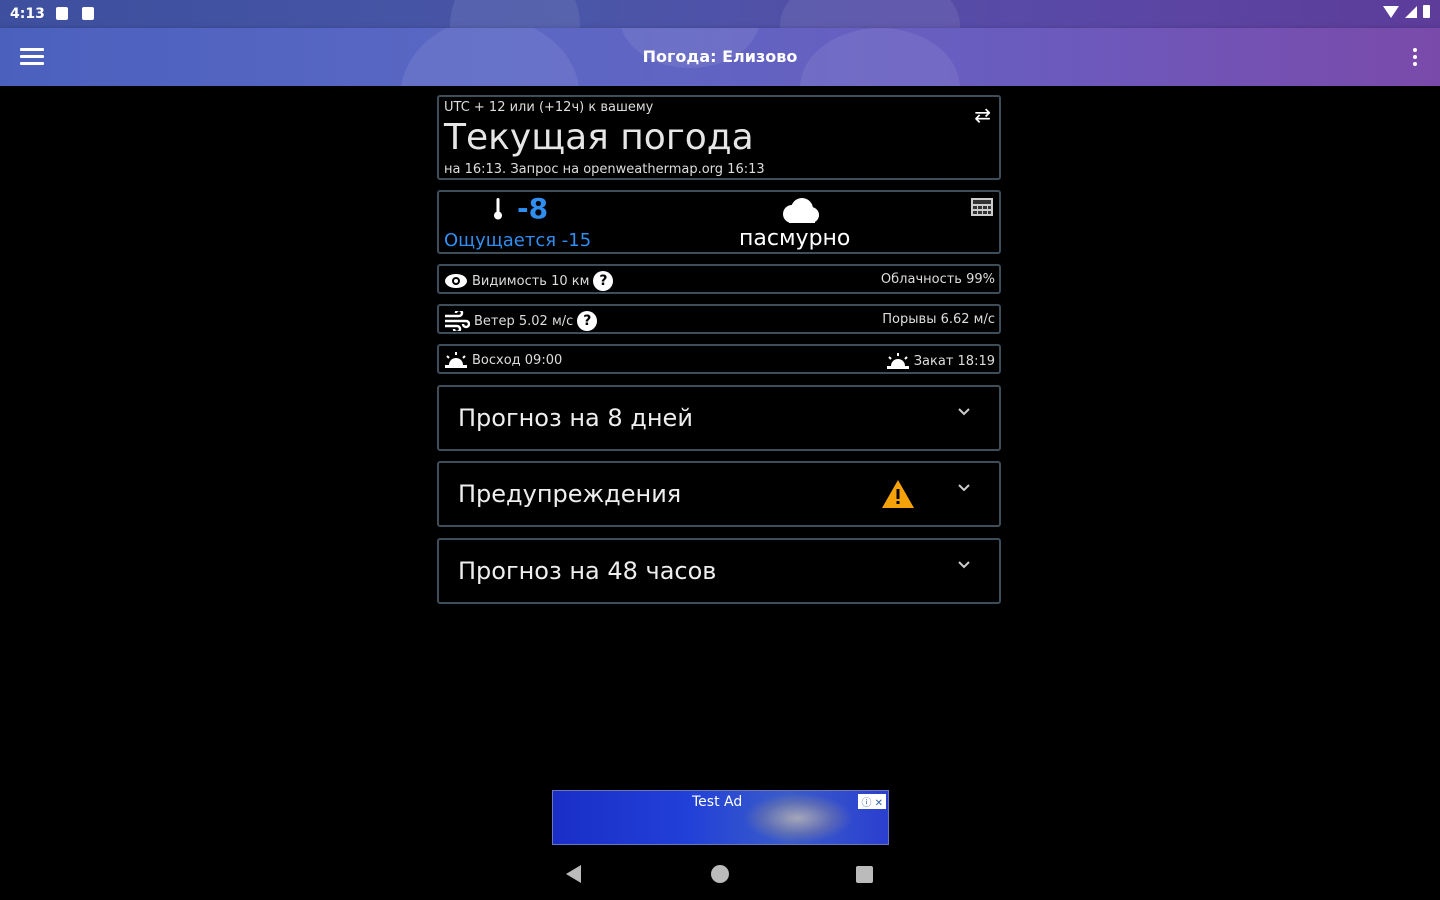  What do you see at coordinates (801, 210) in the screenshot?
I see `cloud-icon` at bounding box center [801, 210].